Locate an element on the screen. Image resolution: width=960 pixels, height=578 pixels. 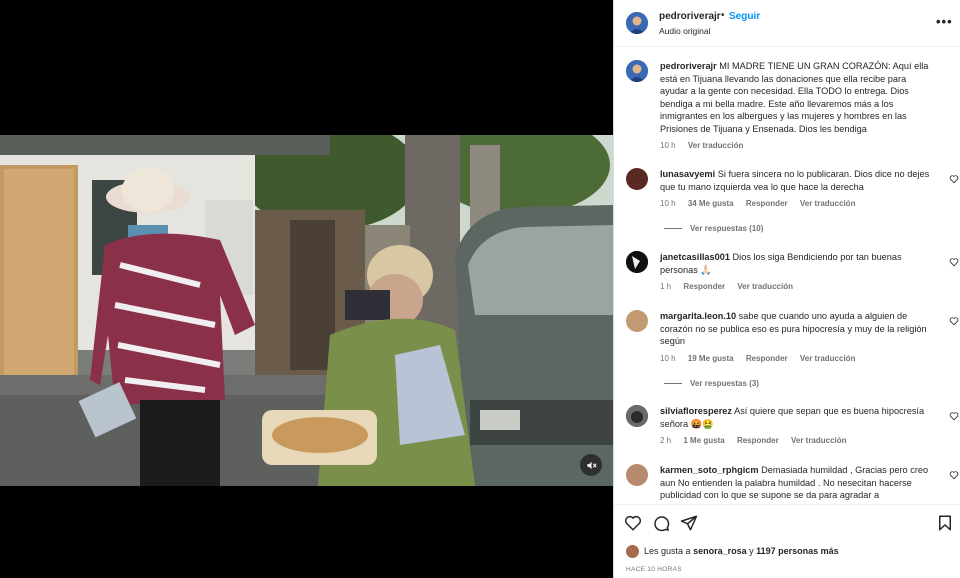
comment-bubble-icon is located at coordinates (661, 523).